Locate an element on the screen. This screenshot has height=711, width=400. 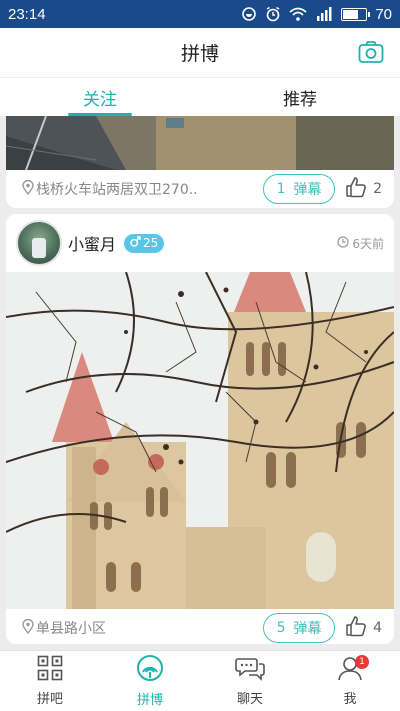
status-bar: 23:14 70 is located at coordinates (200, 14).